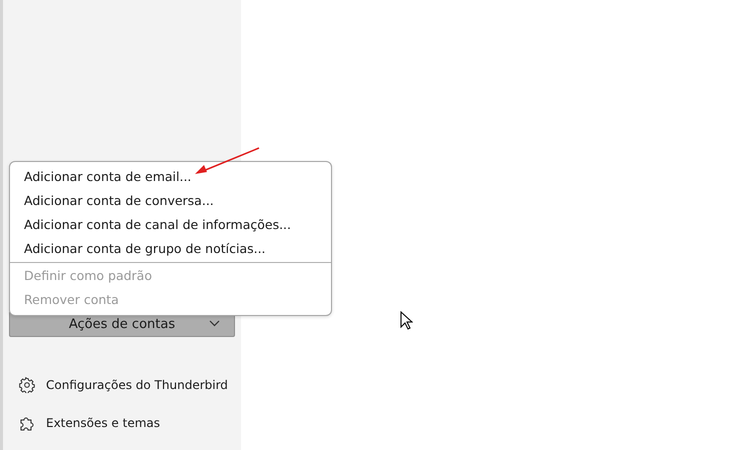 This screenshot has height=450, width=735. I want to click on sidebar-item: Extensões e temas, so click(103, 423).